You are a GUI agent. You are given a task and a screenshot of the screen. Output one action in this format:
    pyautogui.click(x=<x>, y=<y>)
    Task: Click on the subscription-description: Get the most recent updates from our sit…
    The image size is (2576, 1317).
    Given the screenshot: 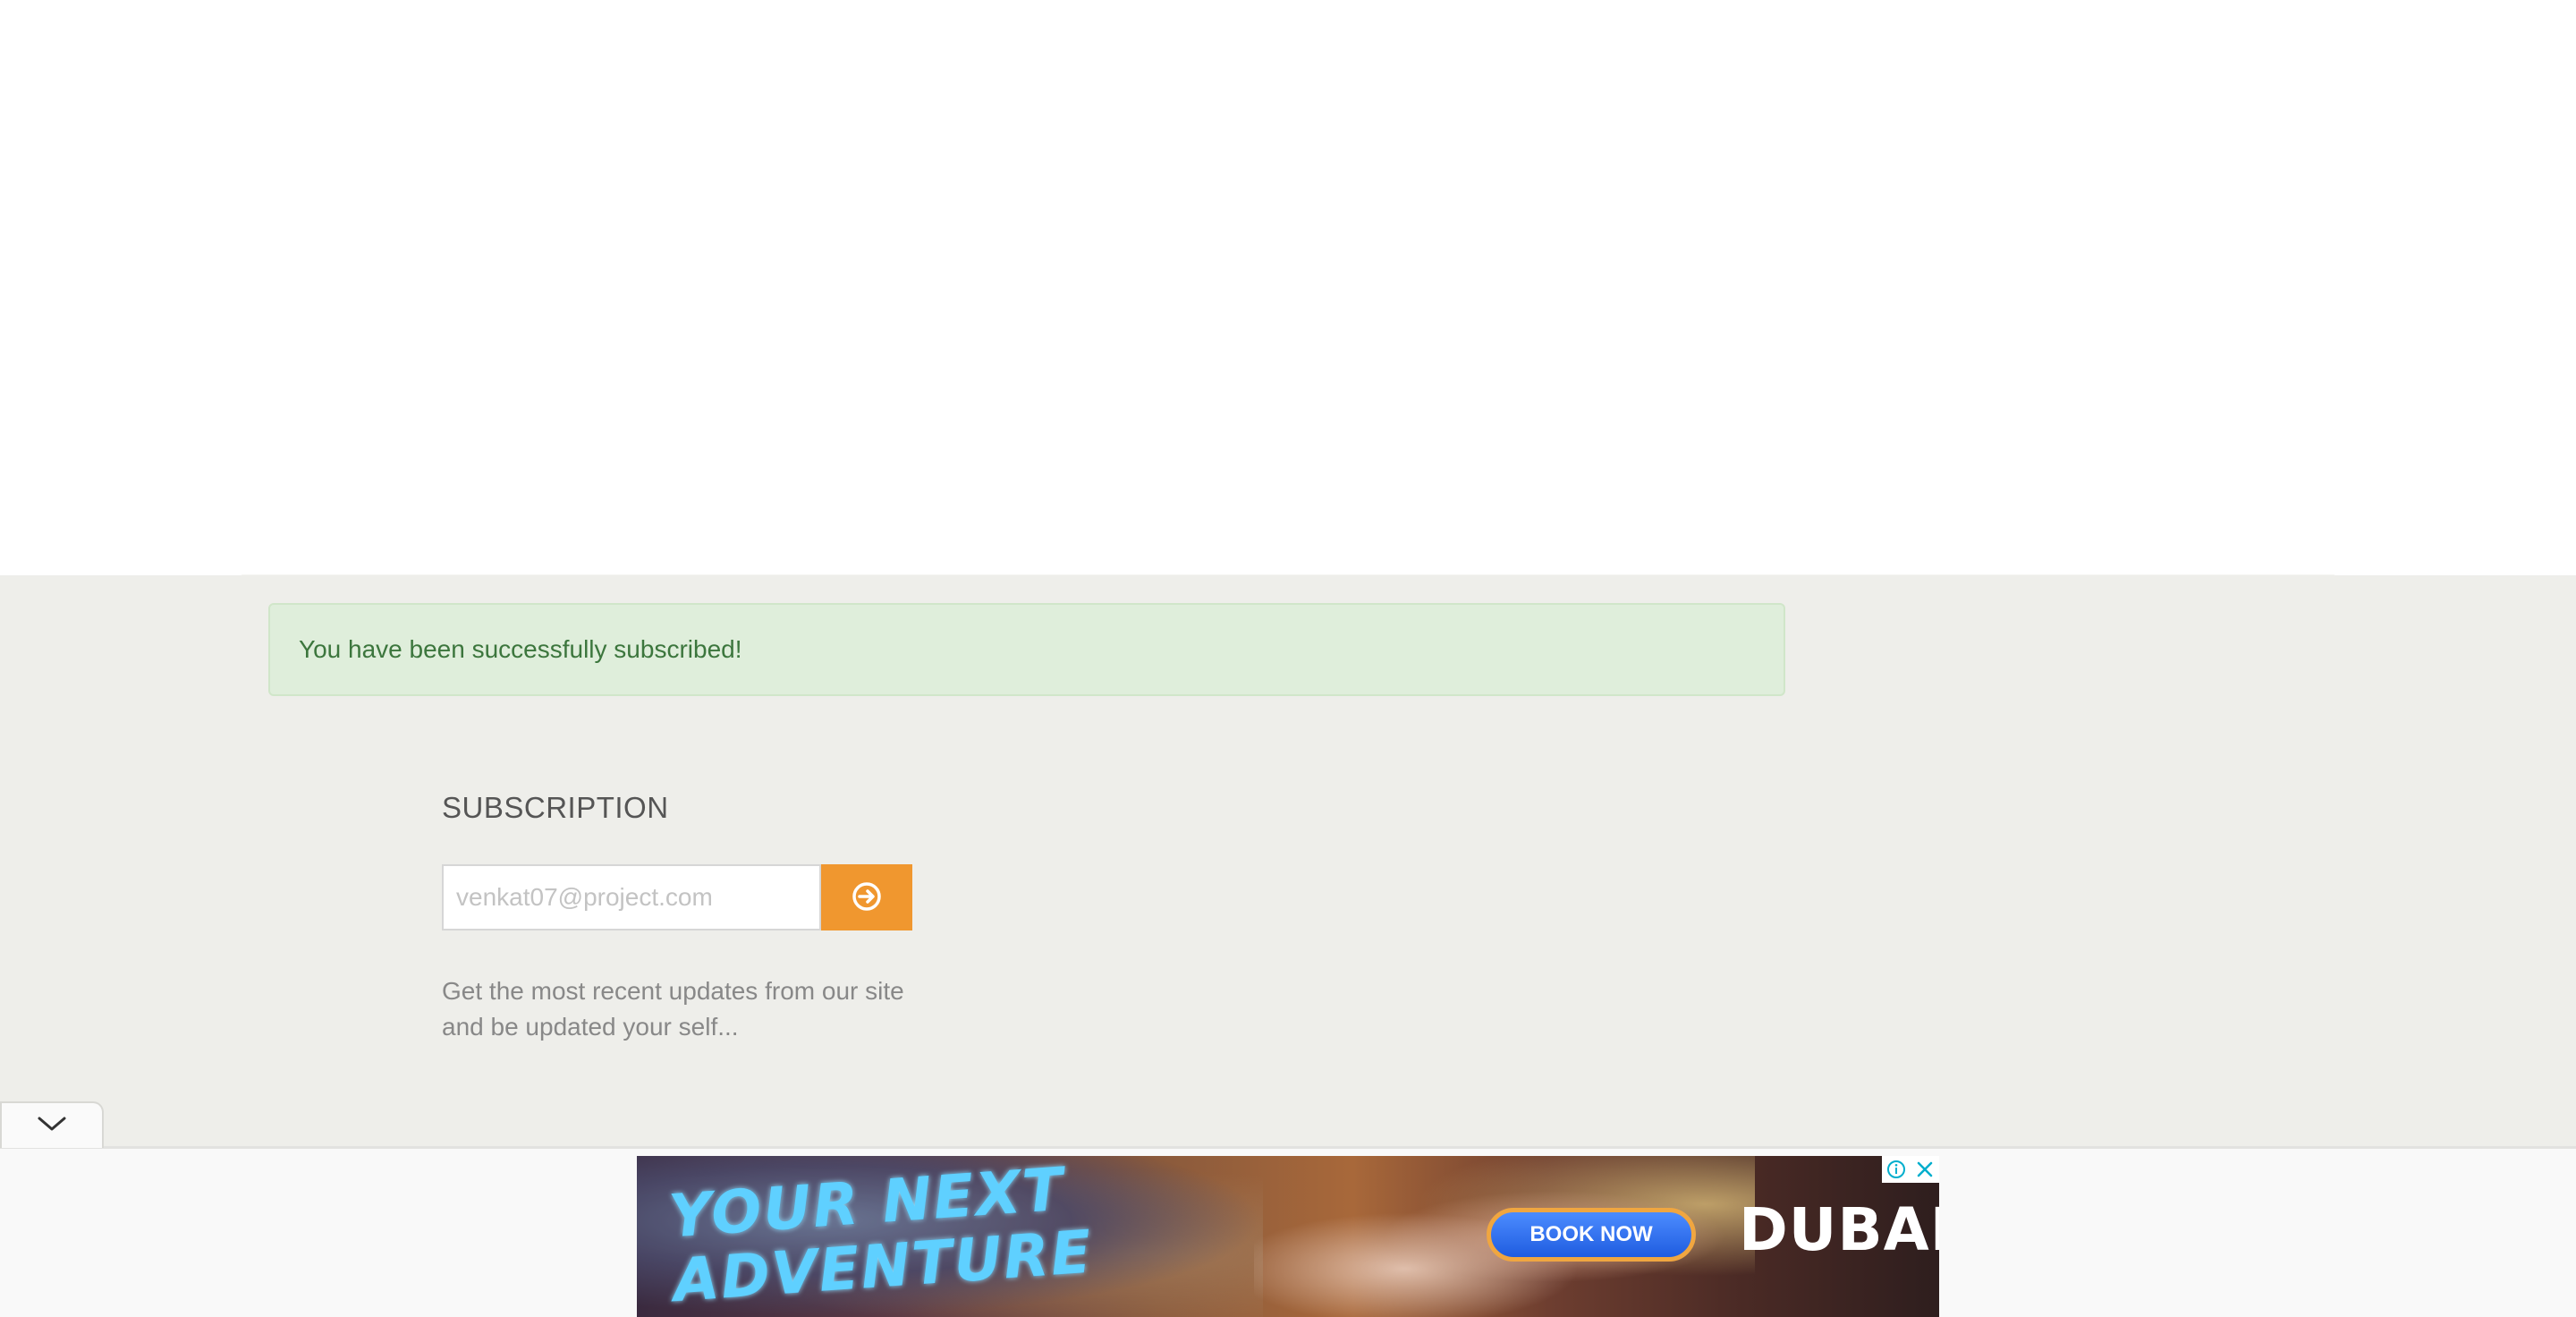 What is the action you would take?
    pyautogui.click(x=673, y=1009)
    